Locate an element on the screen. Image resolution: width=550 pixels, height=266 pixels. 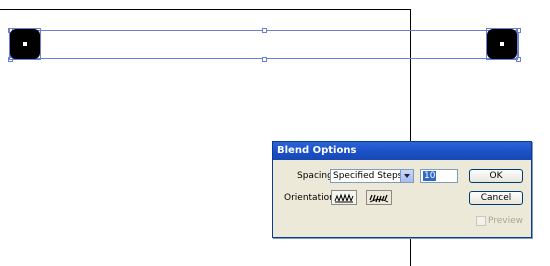
dialog-title: Blend Options is located at coordinates (402, 151).